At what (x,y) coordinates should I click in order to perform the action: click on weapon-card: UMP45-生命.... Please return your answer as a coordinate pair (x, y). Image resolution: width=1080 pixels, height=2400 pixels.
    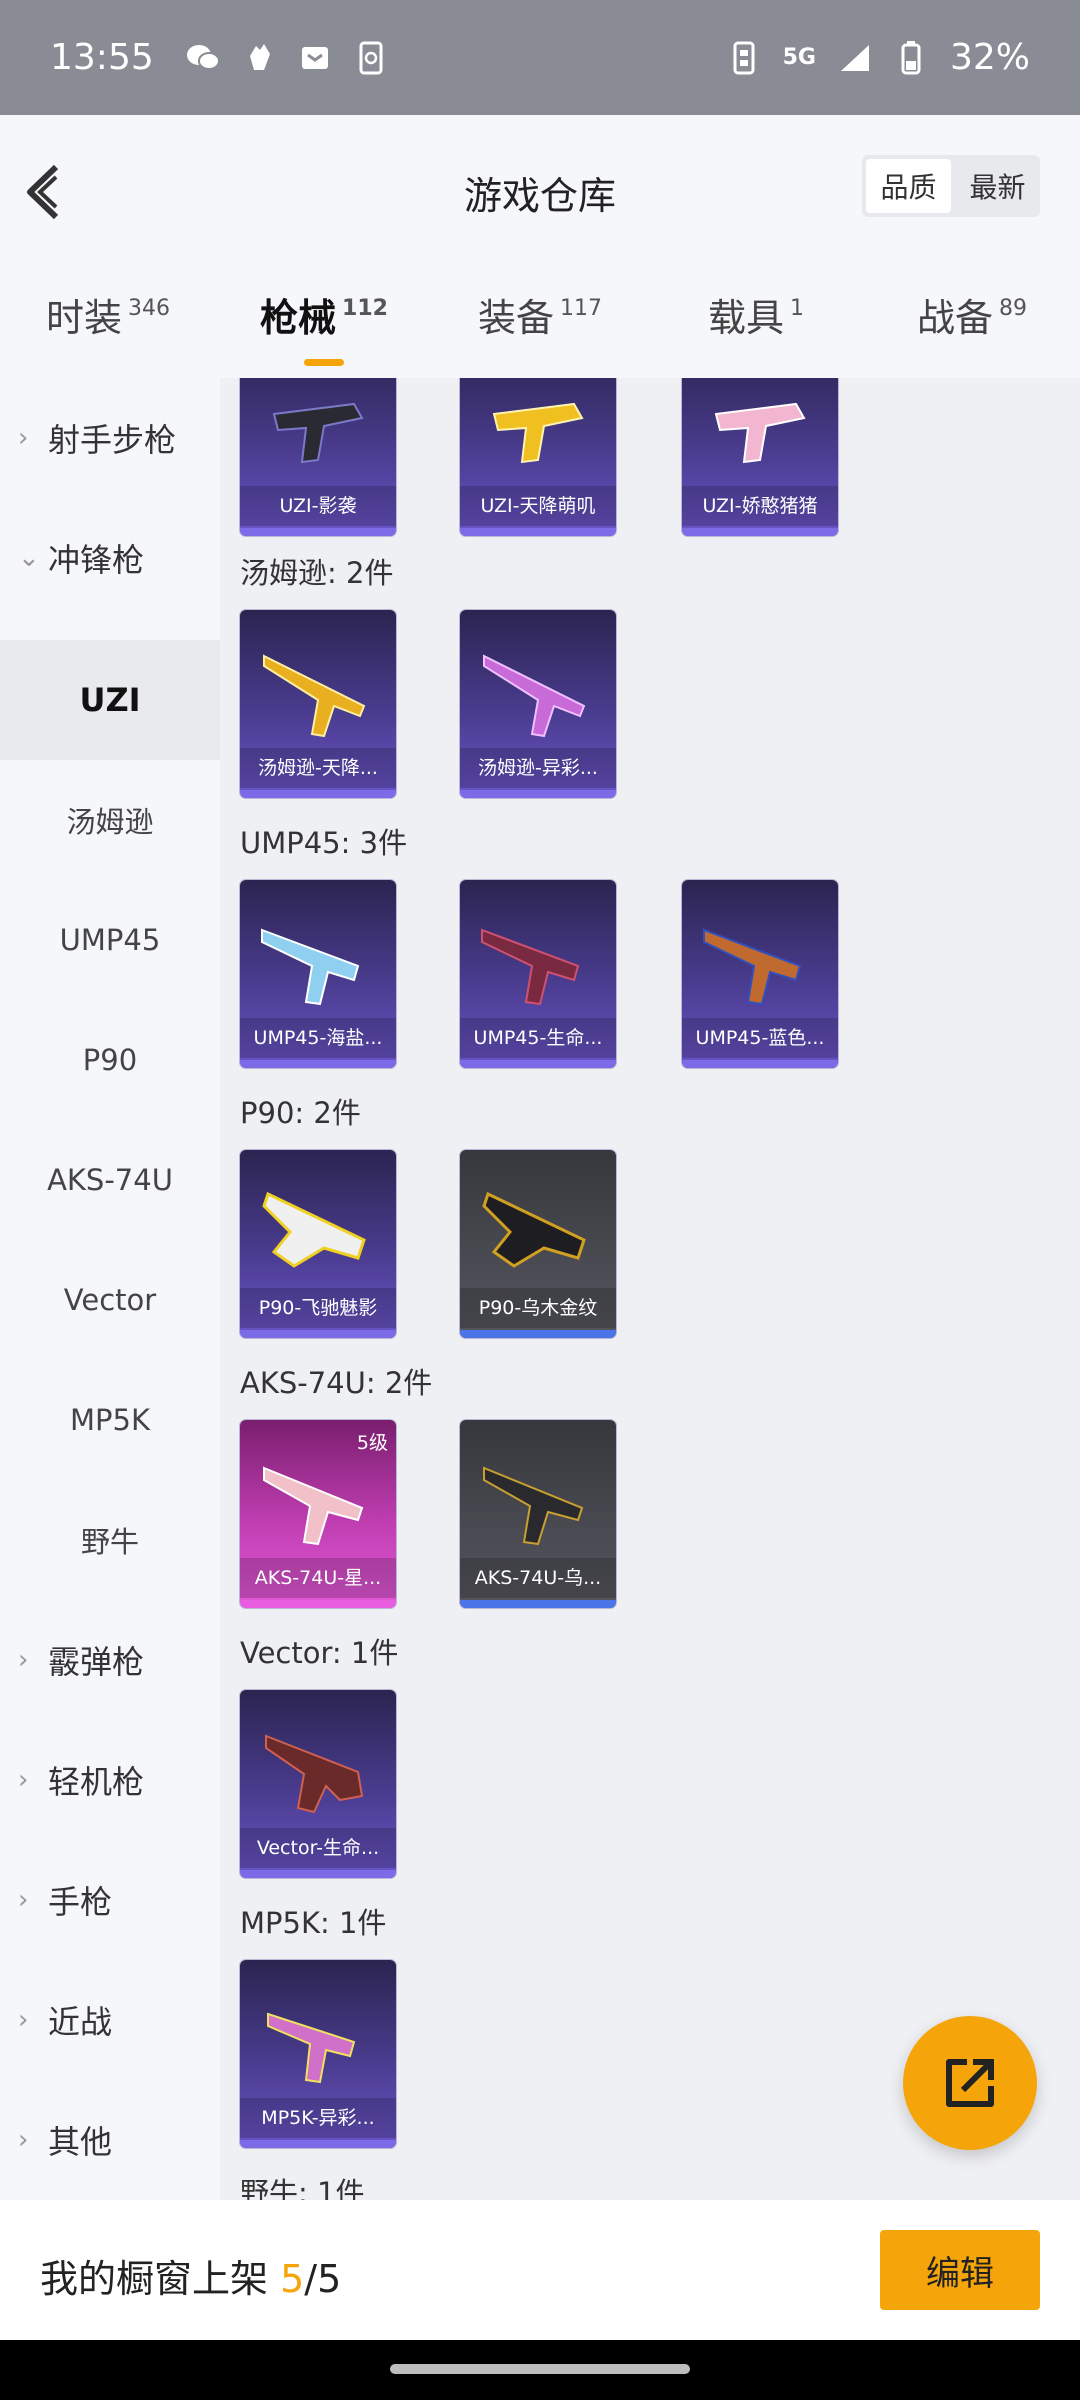
    Looking at the image, I should click on (538, 974).